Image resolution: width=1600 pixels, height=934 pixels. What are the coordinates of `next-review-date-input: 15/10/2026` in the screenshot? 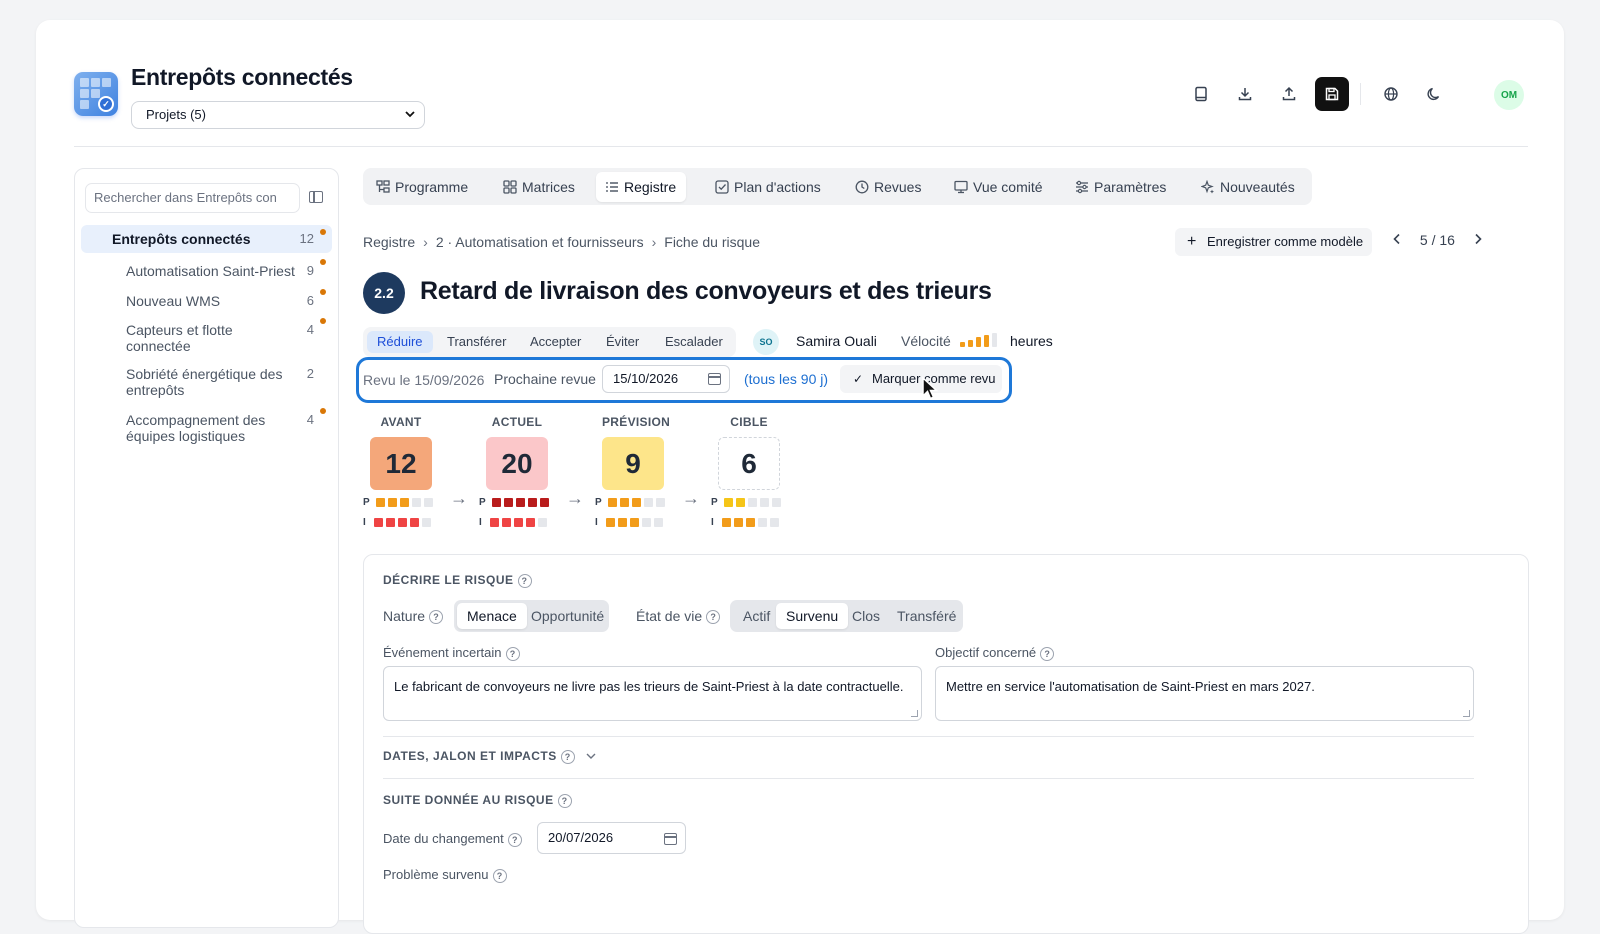 It's located at (666, 379).